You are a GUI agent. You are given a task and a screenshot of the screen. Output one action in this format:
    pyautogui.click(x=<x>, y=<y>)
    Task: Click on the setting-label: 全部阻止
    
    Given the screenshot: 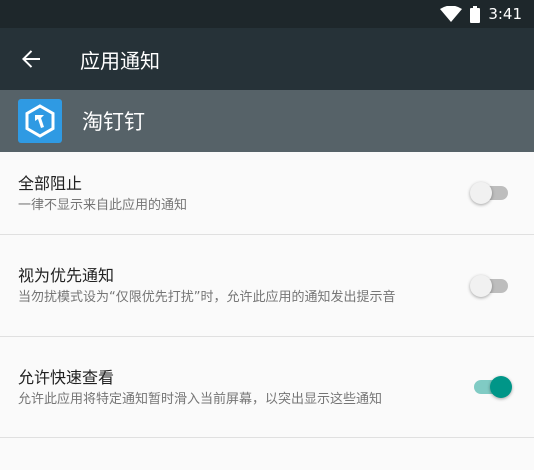 What is the action you would take?
    pyautogui.click(x=50, y=183)
    